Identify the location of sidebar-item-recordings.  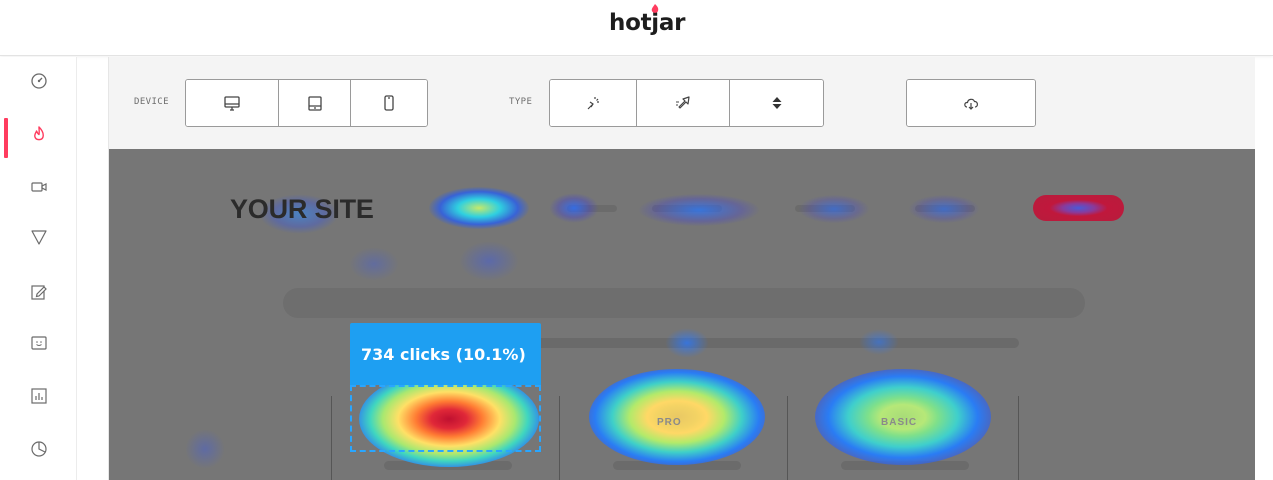
(38, 187).